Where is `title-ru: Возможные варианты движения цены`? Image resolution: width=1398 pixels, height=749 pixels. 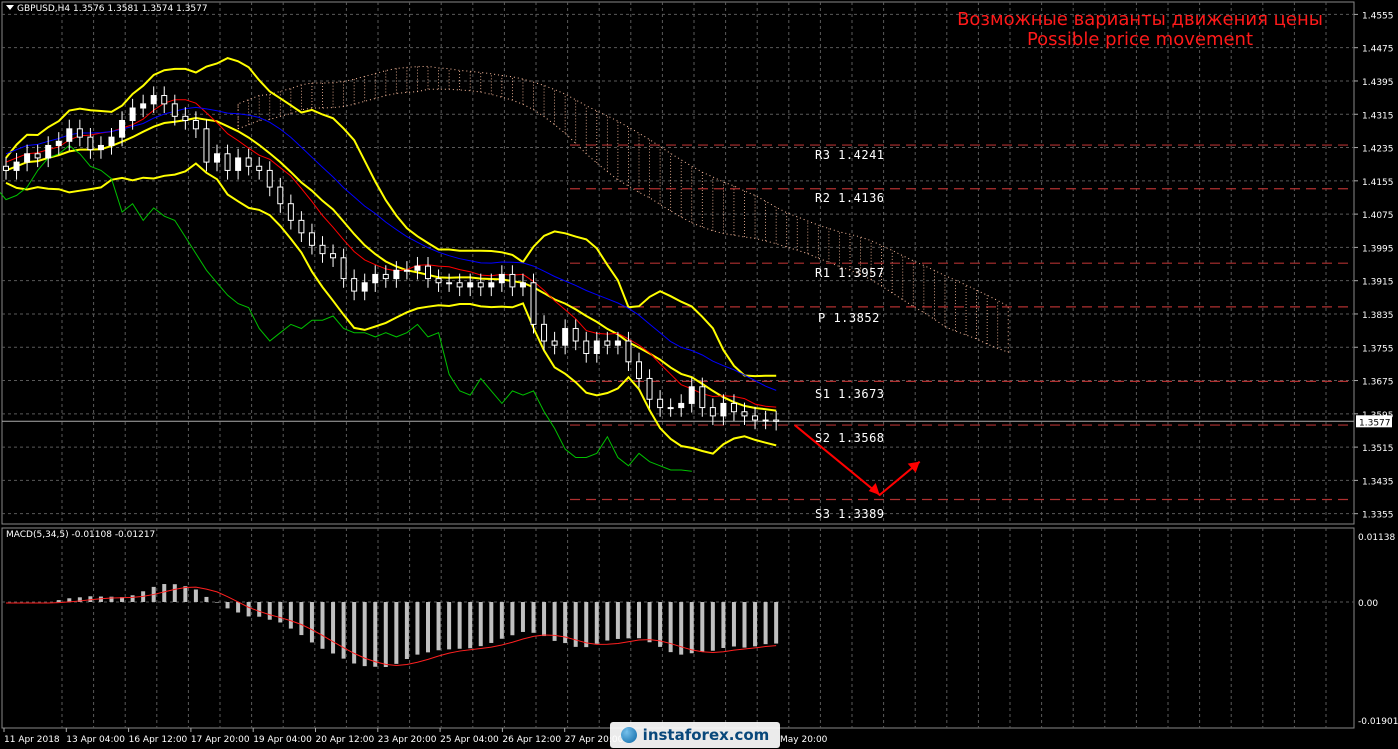
title-ru: Возможные варианты движения цены is located at coordinates (1140, 19).